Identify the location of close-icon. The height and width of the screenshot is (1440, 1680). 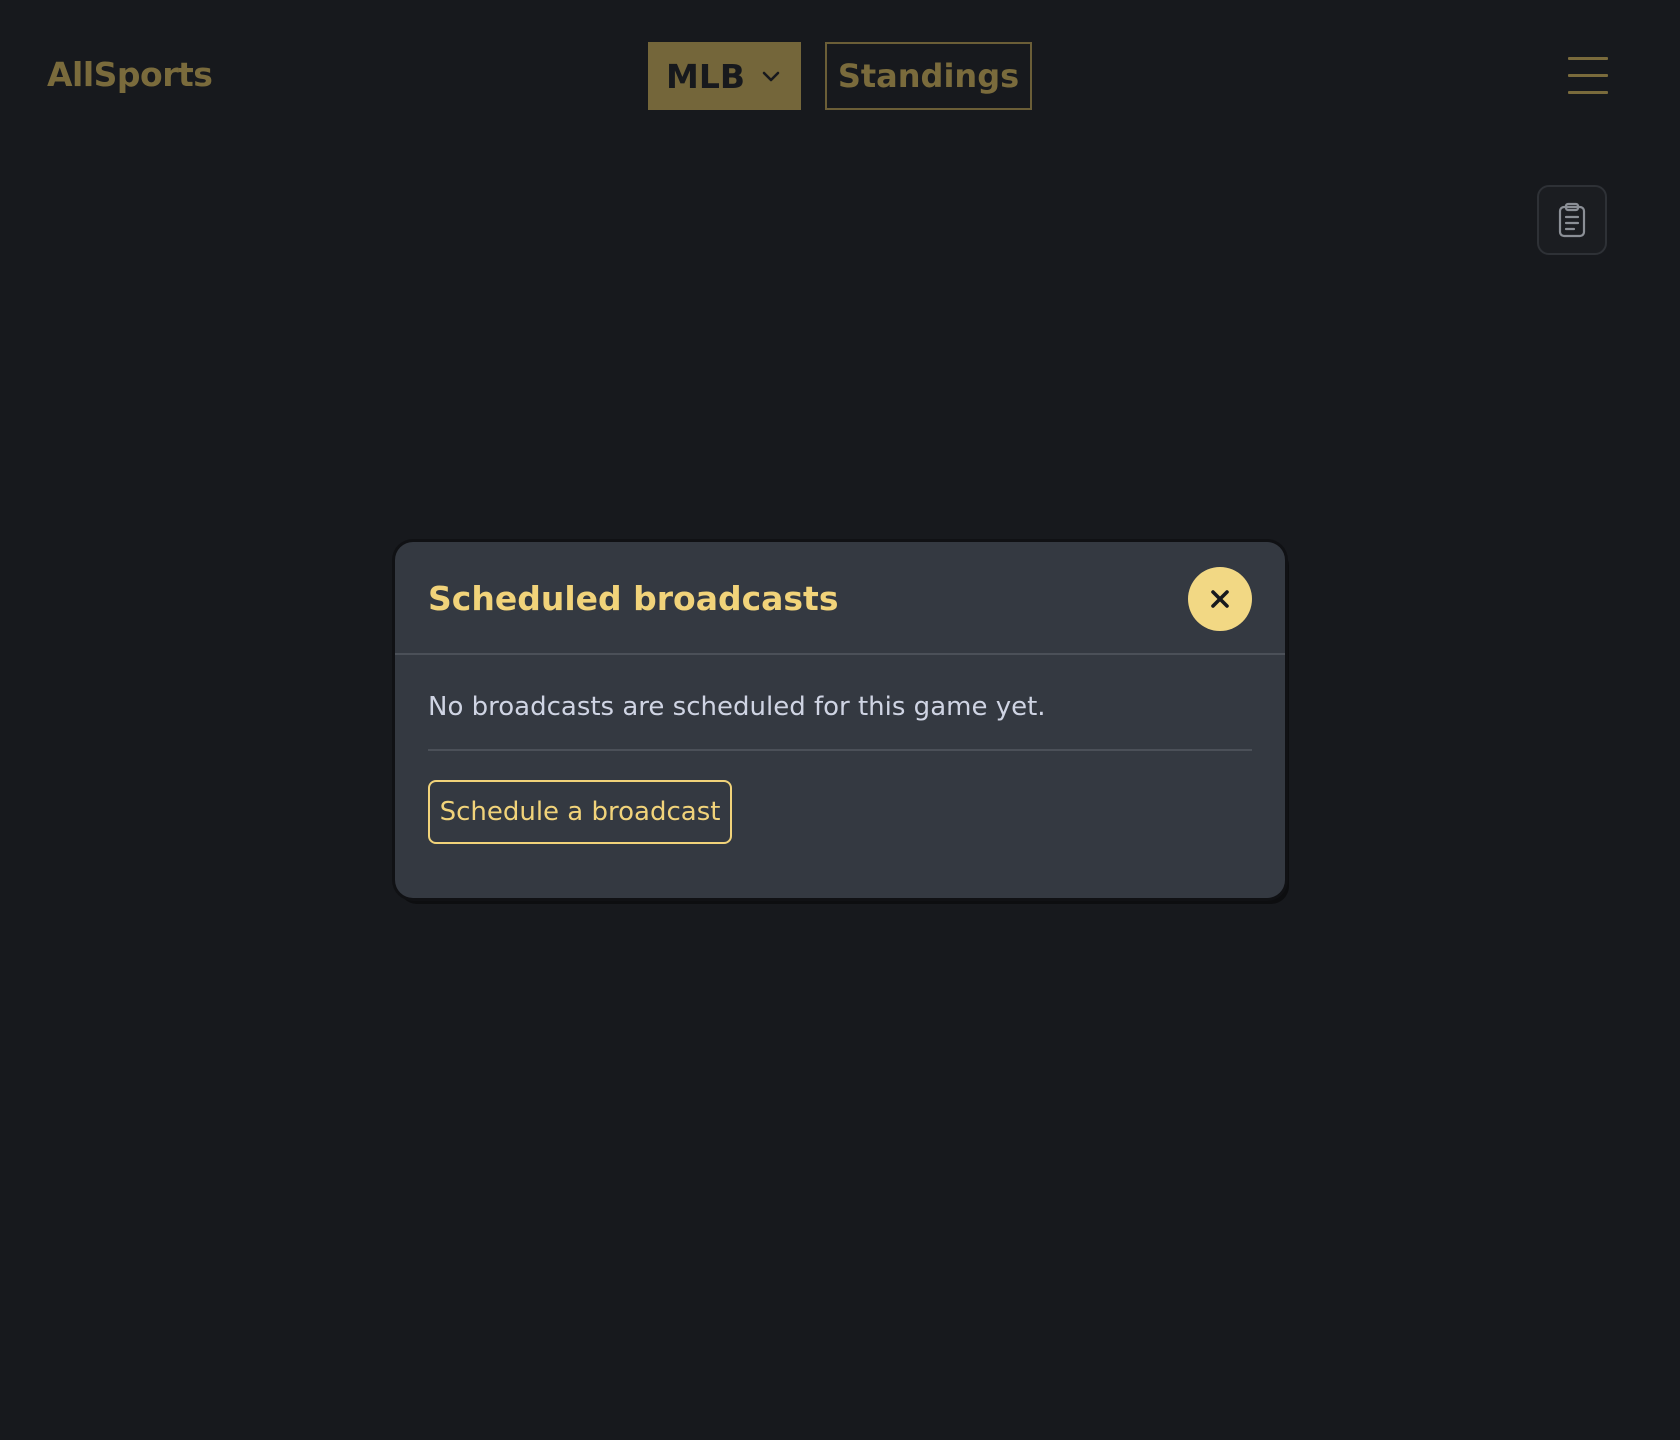
(1220, 599).